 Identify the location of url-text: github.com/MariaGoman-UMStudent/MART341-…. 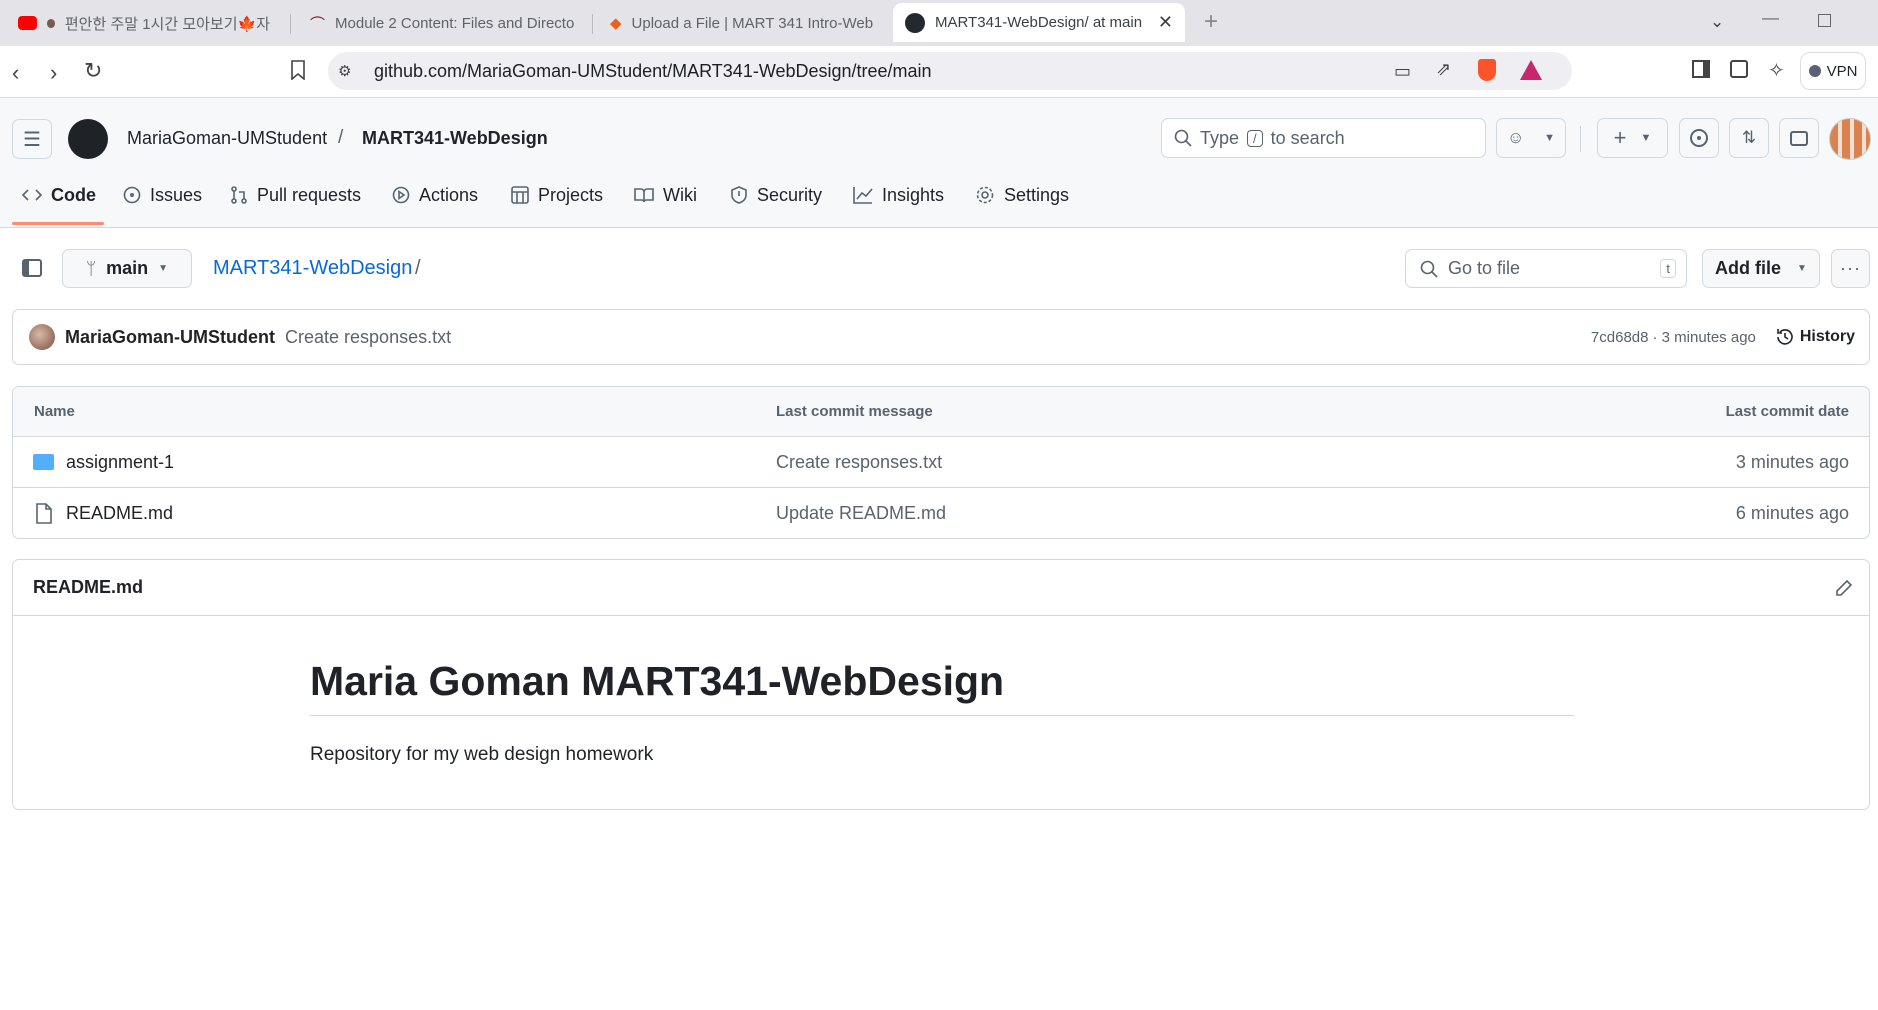
(653, 71).